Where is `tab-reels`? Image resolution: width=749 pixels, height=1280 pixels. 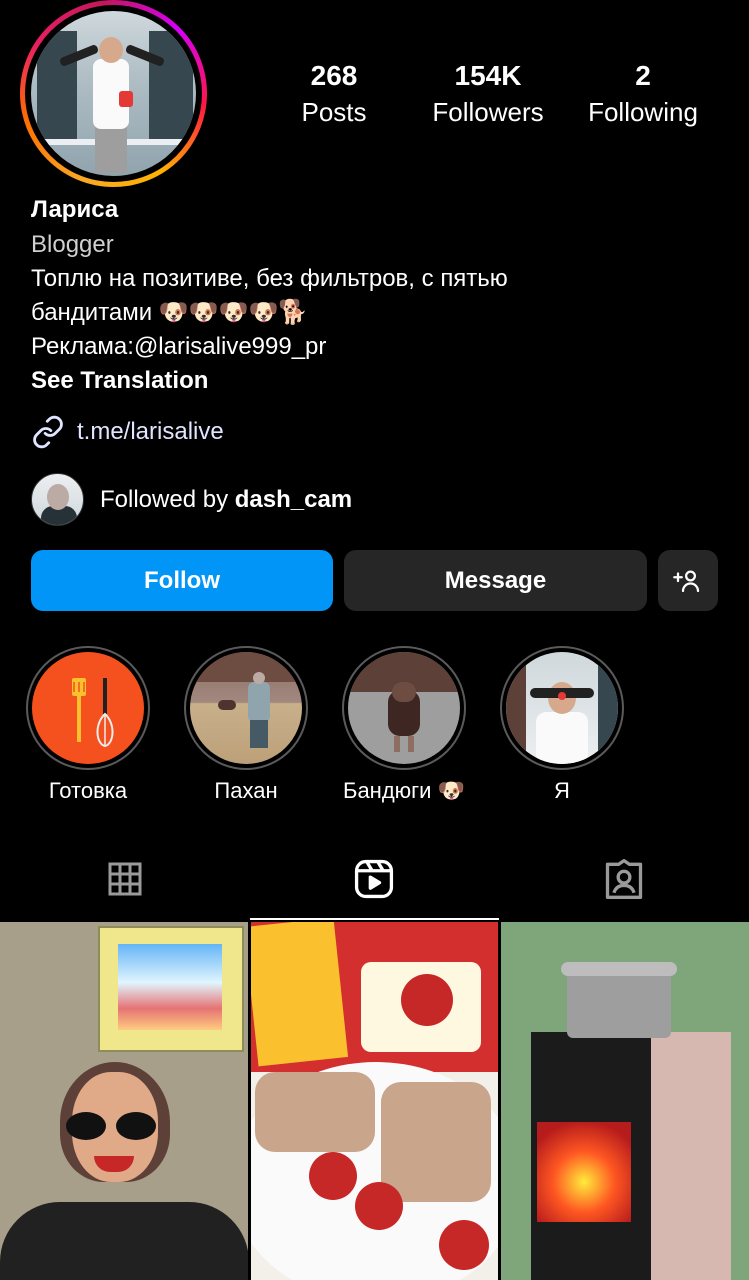 tab-reels is located at coordinates (374, 879).